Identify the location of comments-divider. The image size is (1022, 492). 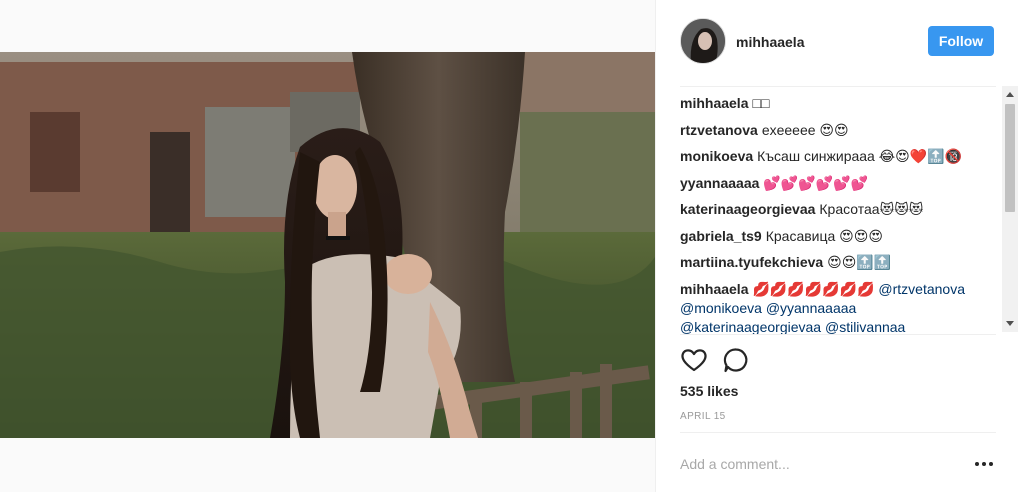
(838, 334).